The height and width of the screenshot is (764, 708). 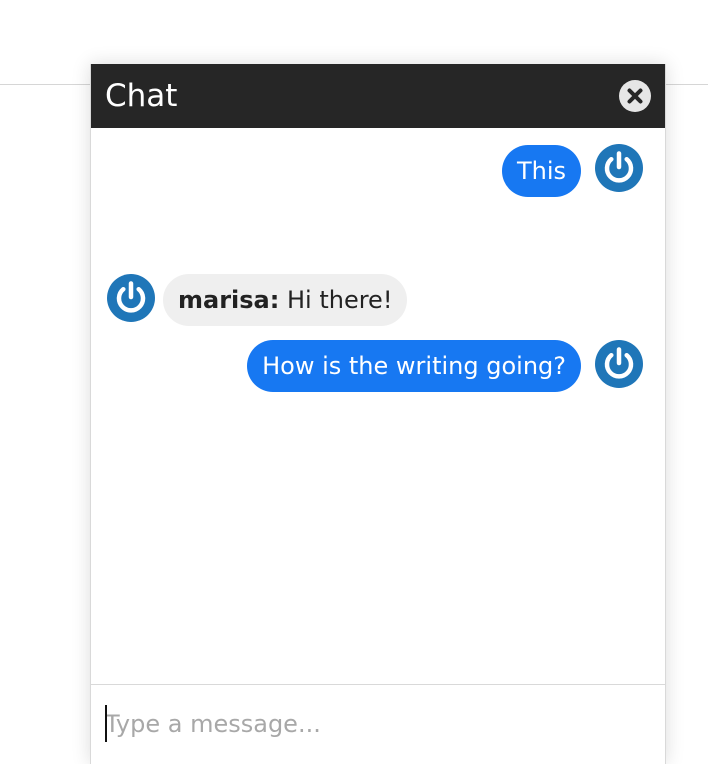 What do you see at coordinates (378, 96) in the screenshot?
I see `chat-header: Chat` at bounding box center [378, 96].